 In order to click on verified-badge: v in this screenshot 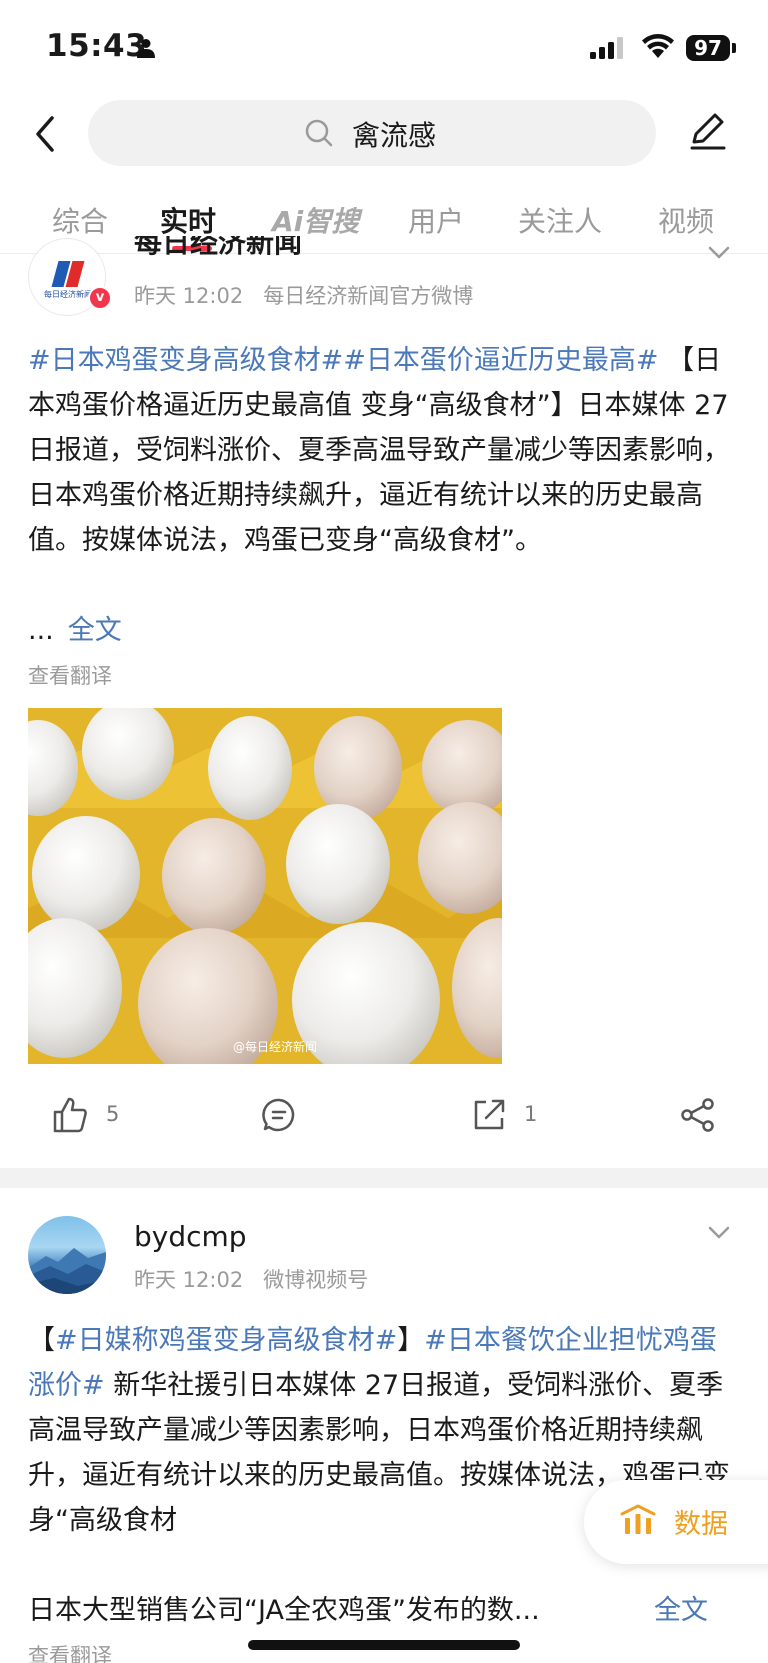, I will do `click(100, 298)`.